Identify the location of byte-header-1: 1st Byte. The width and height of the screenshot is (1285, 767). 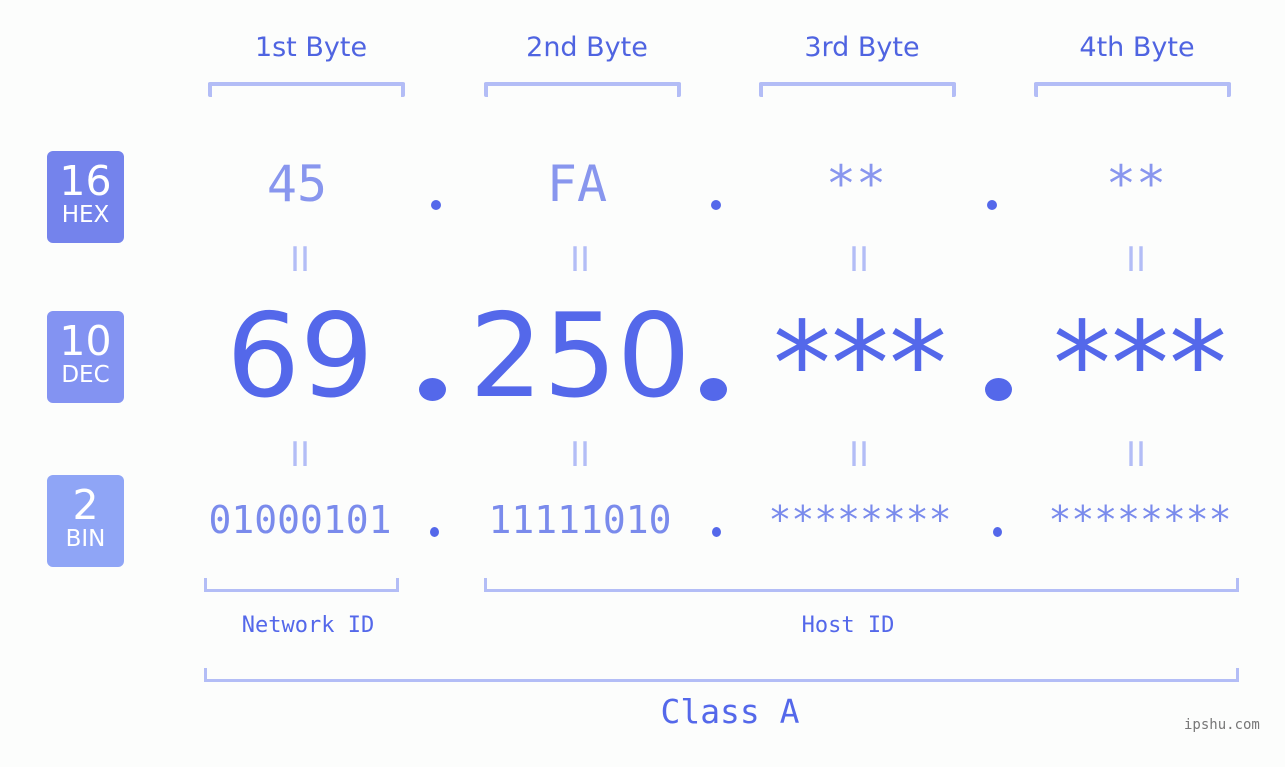
(311, 47).